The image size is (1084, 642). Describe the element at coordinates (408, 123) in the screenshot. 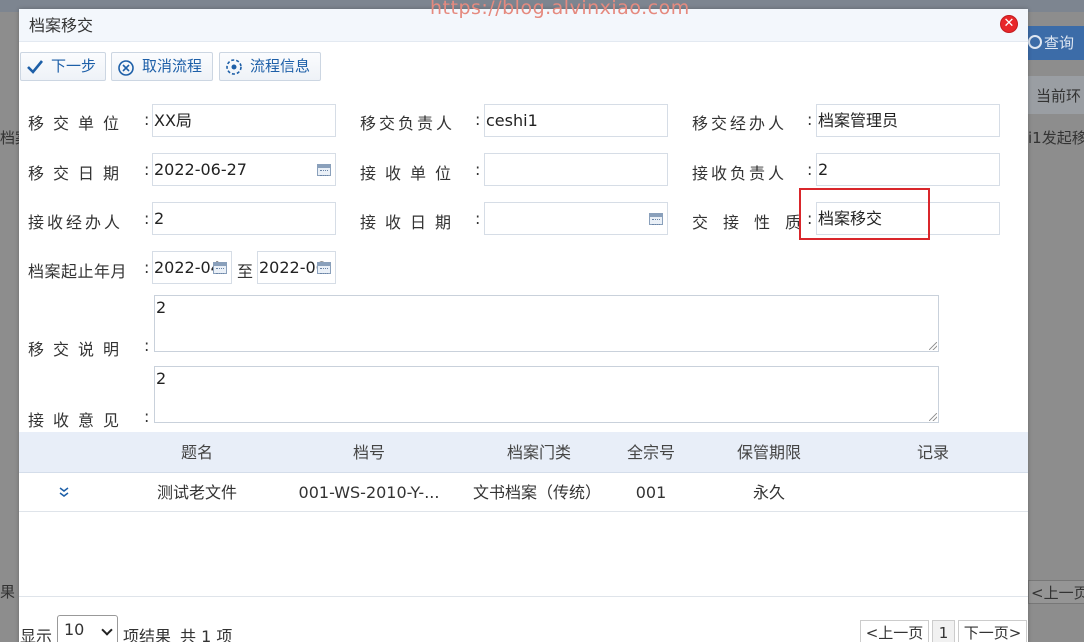

I see `transfer-leader-label: 移交负责人` at that location.